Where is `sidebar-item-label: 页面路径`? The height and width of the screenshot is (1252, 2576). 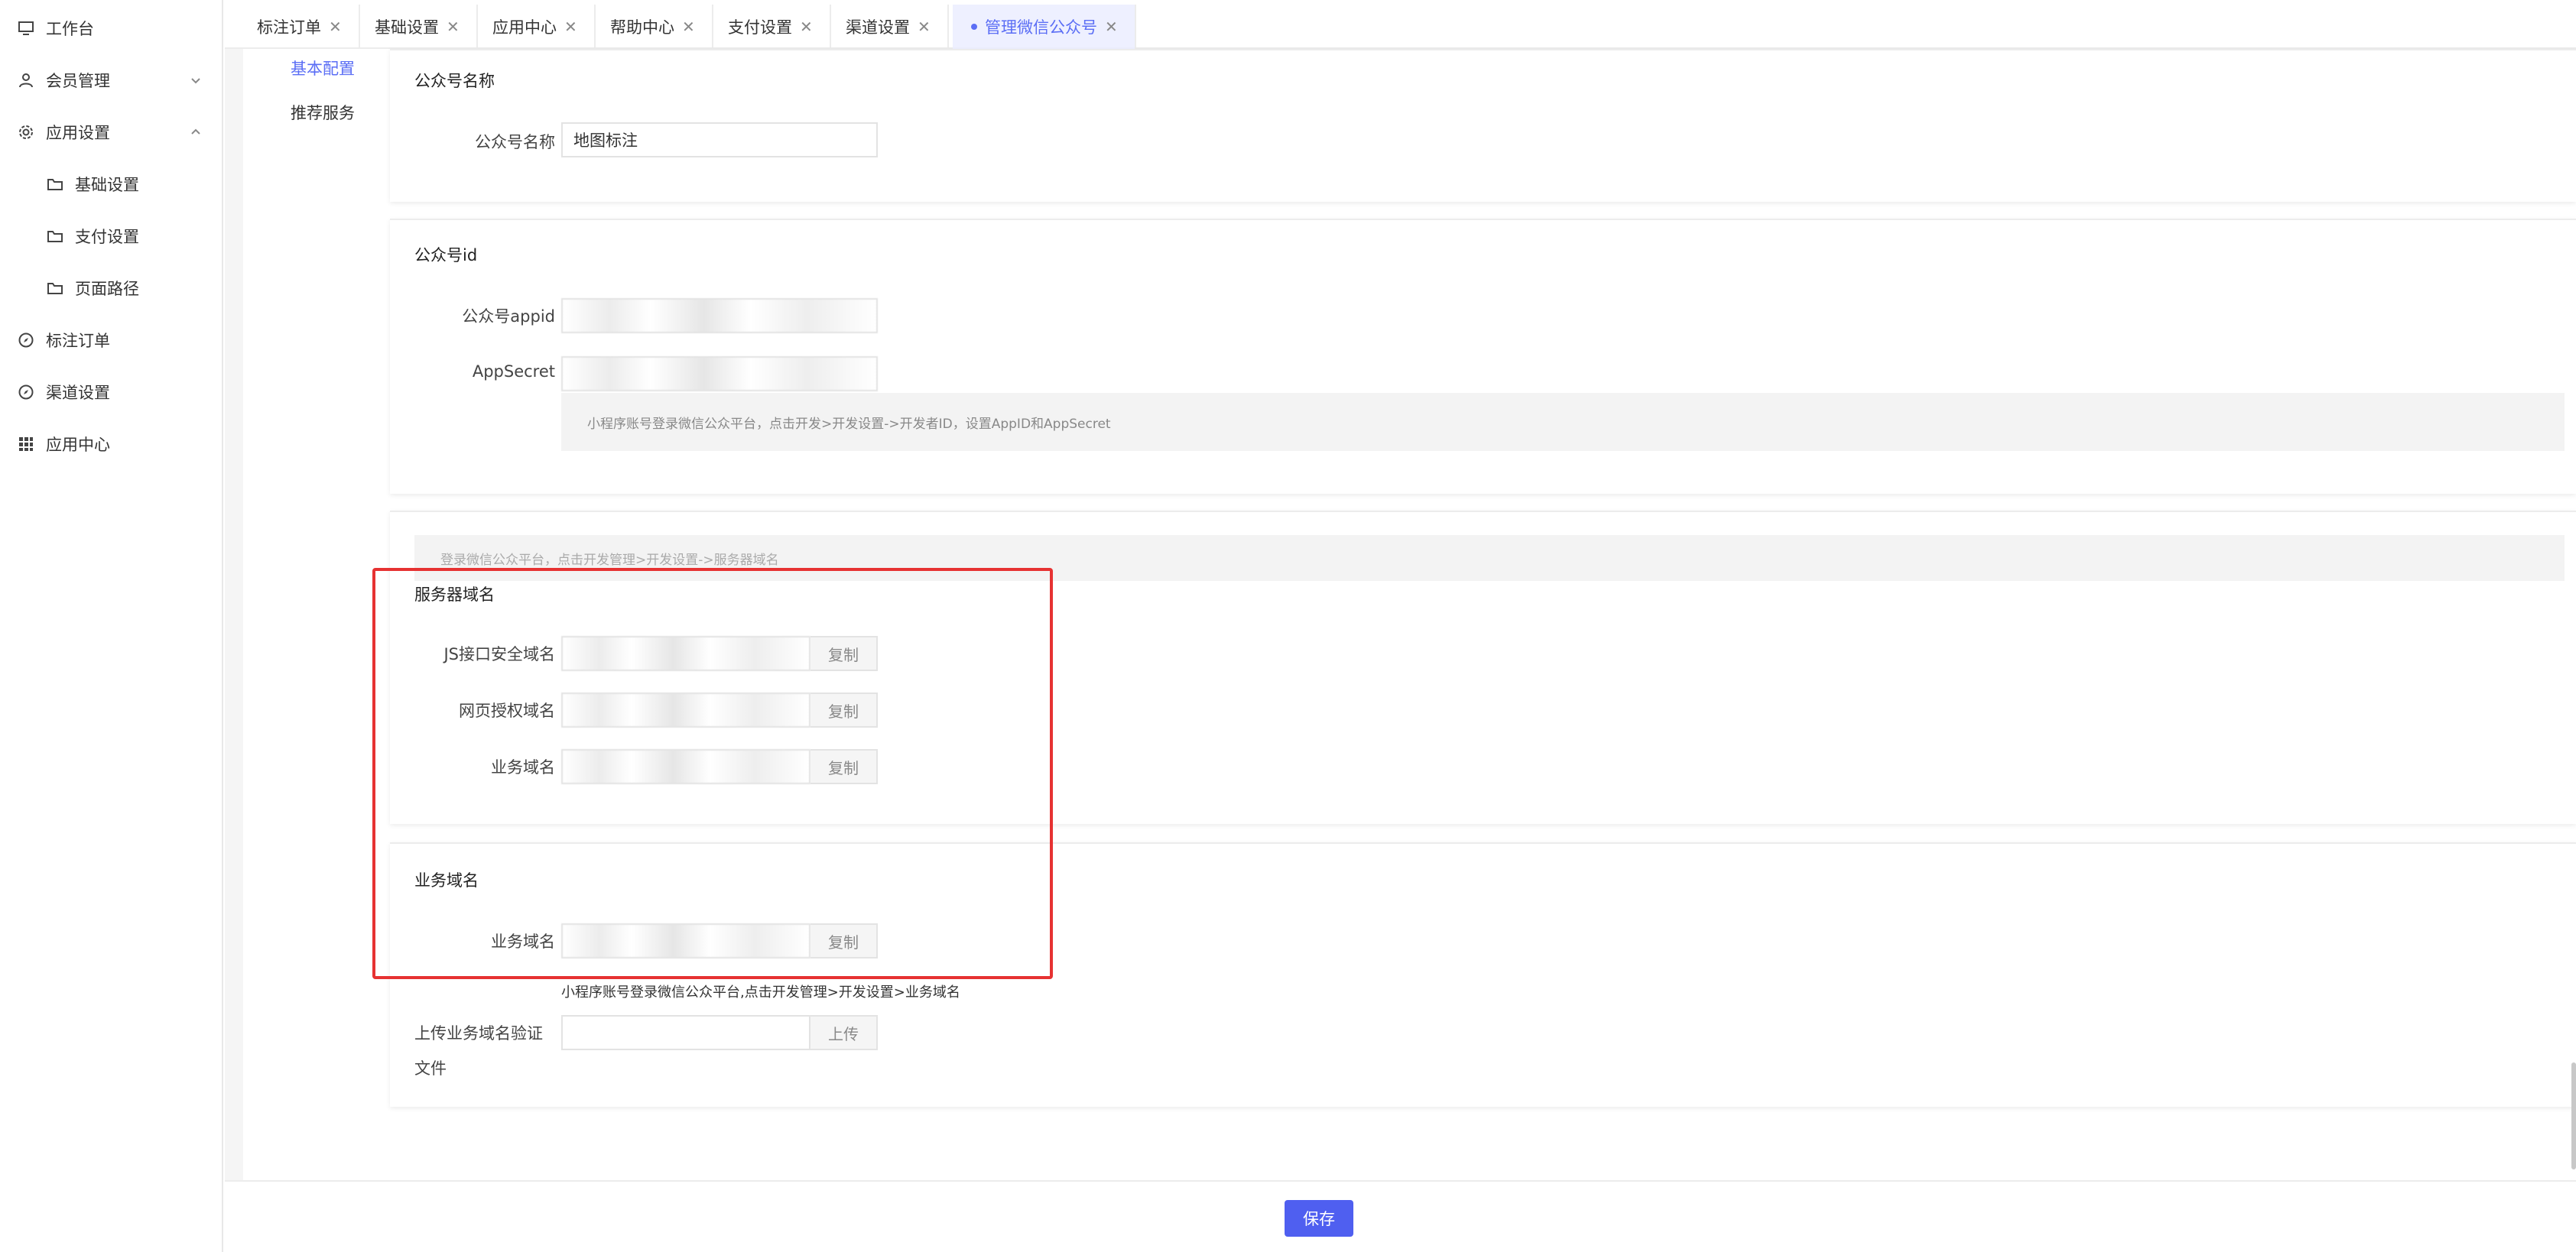
sidebar-item-label: 页面路径 is located at coordinates (107, 289).